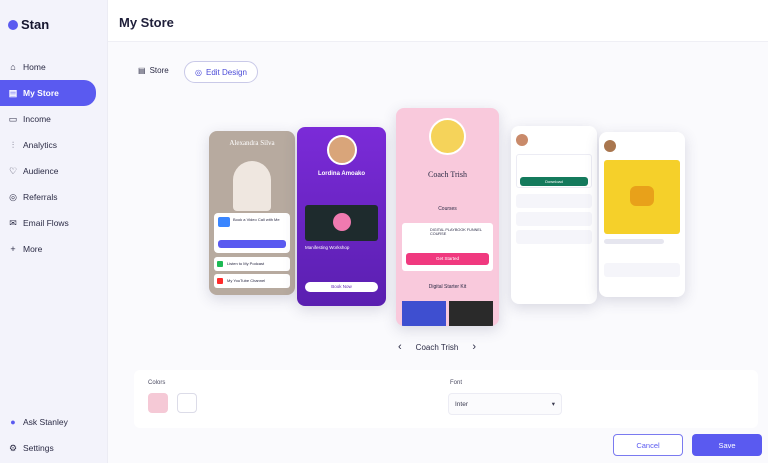 Image resolution: width=768 pixels, height=463 pixels. I want to click on home-icon: ⌂, so click(13, 67).